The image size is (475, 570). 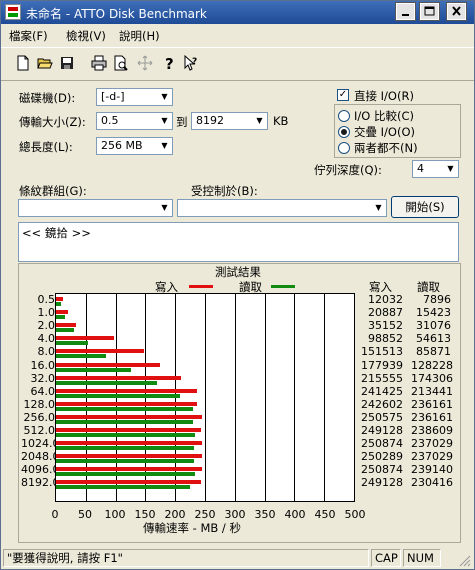 I want to click on read-value: 85871, so click(x=433, y=352).